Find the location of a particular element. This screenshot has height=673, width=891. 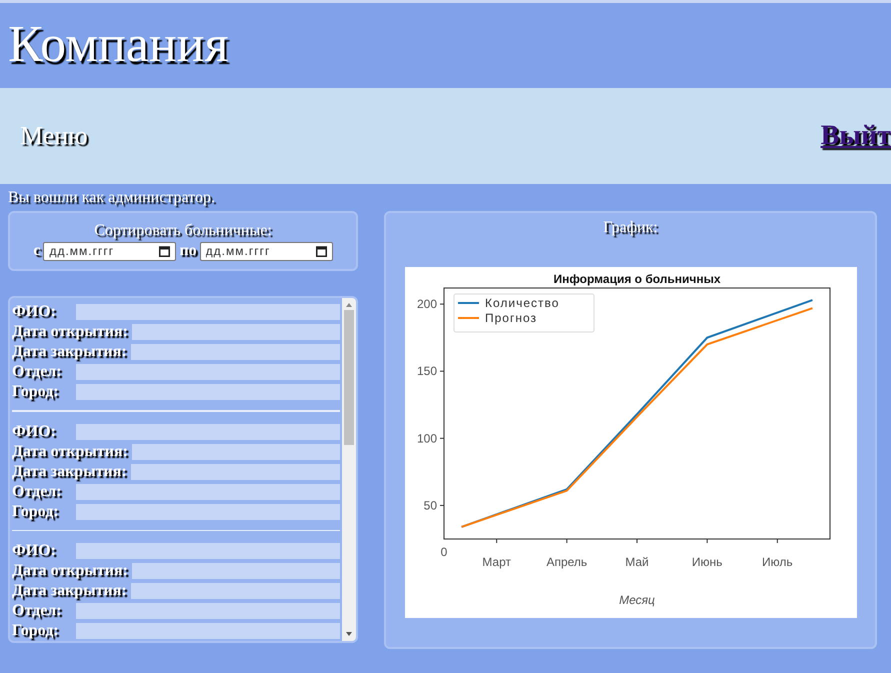

axis-origin-label: 0 is located at coordinates (443, 552).